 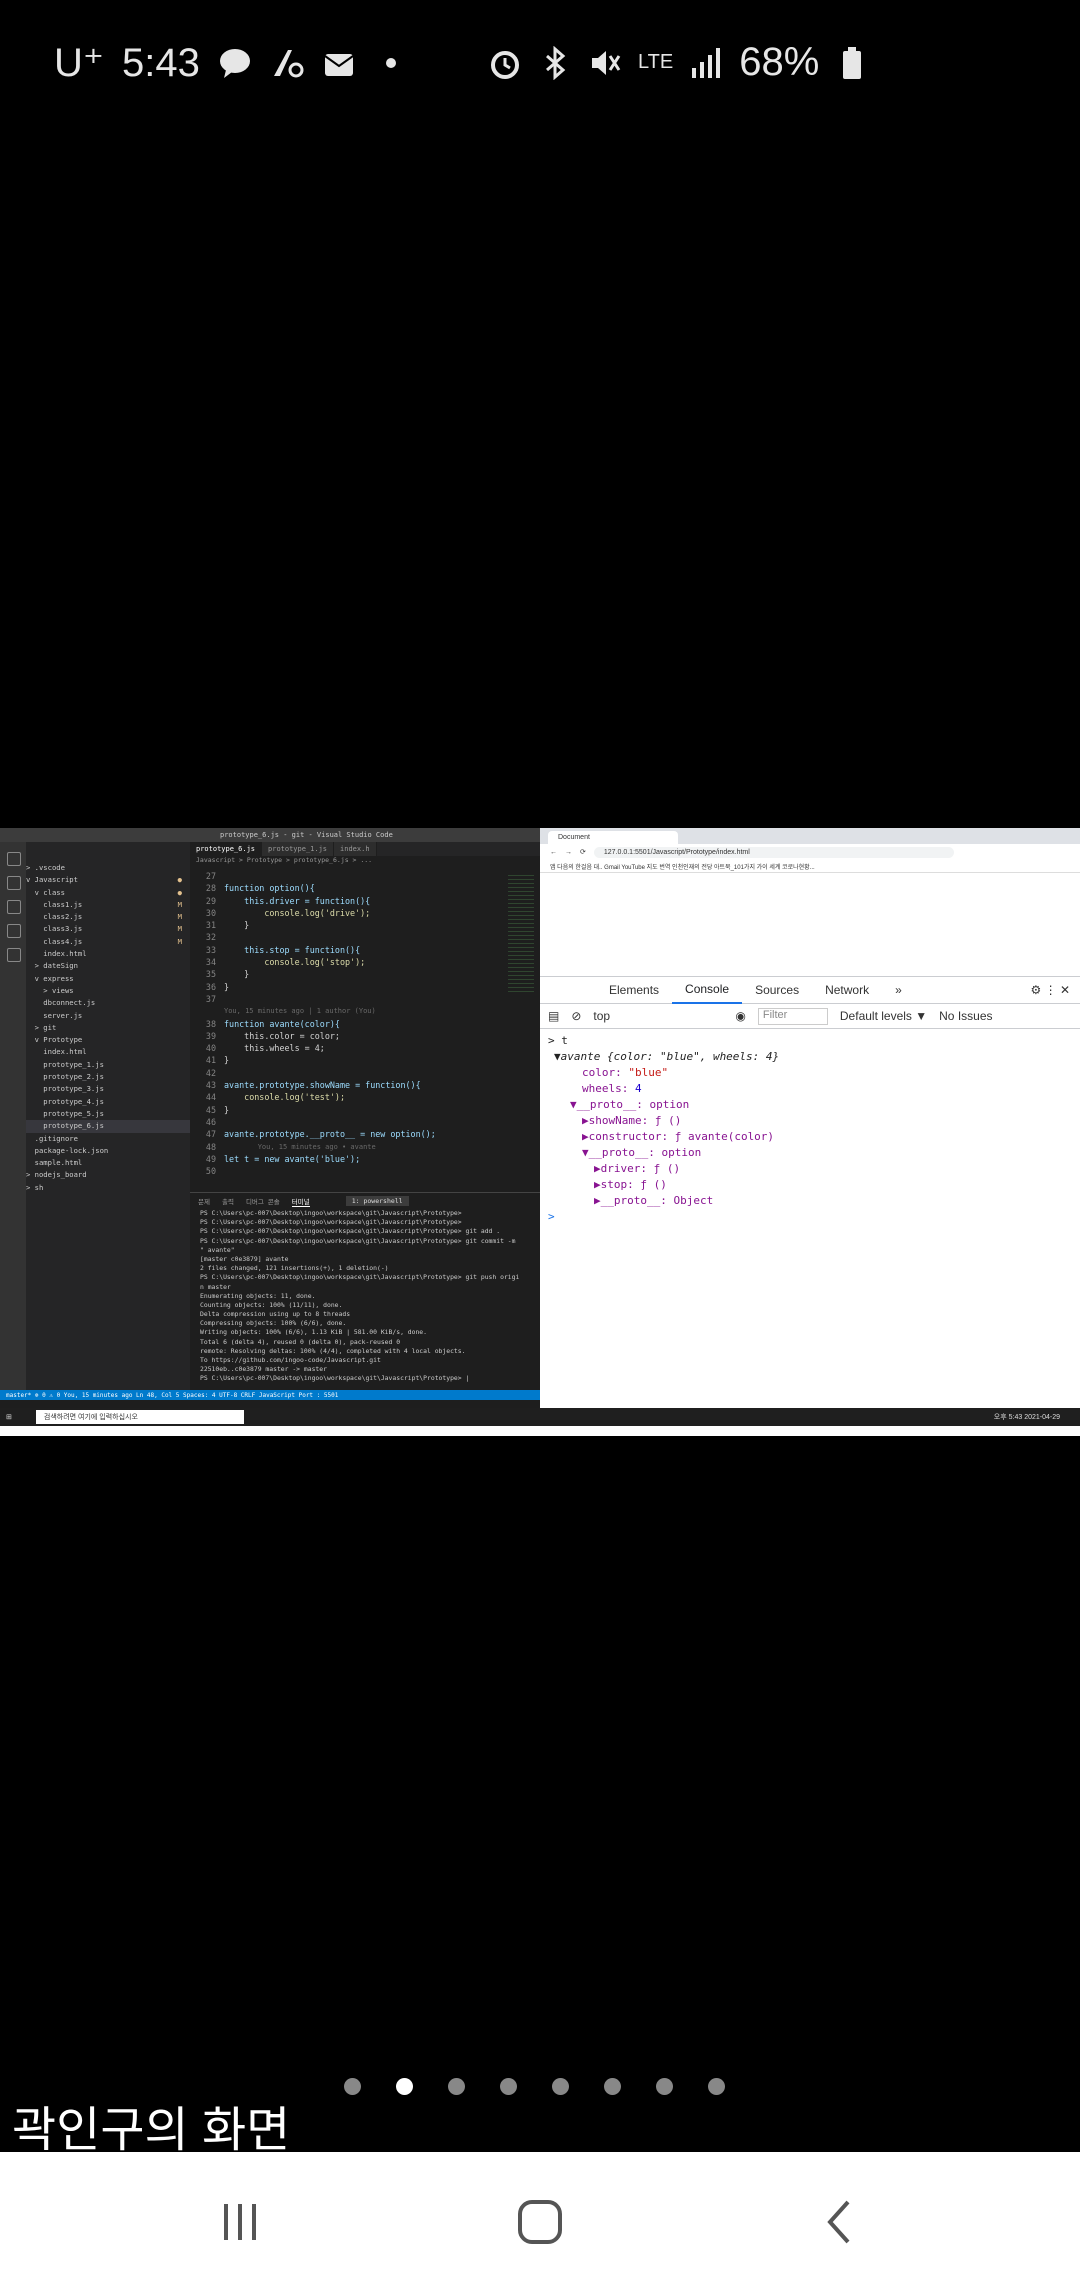 What do you see at coordinates (365, 937) in the screenshot?
I see `code-line: 32` at bounding box center [365, 937].